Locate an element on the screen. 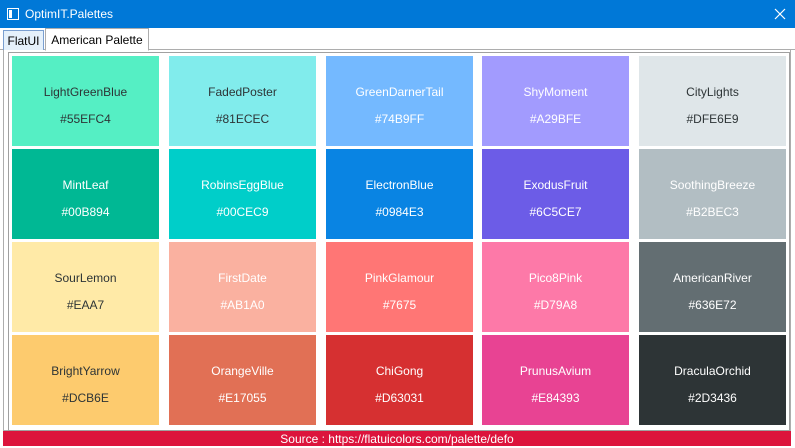  swatch-name: ExodusFruit is located at coordinates (555, 184).